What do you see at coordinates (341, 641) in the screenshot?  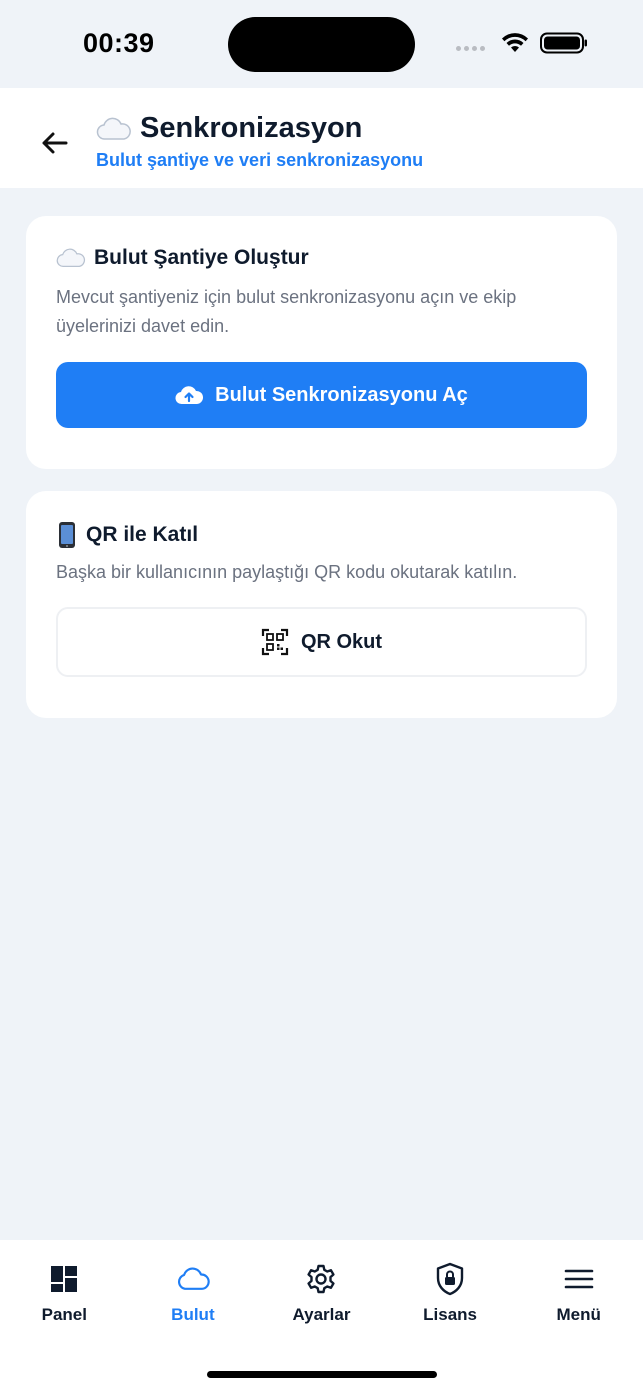 I see `scan-qr-label: QR Okut` at bounding box center [341, 641].